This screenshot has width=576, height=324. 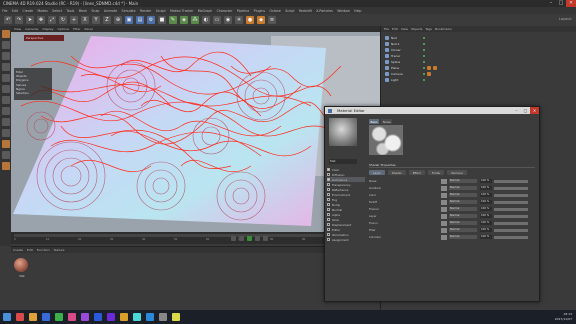 What do you see at coordinates (343, 161) in the screenshot?
I see `material-preview-name: Mat` at bounding box center [343, 161].